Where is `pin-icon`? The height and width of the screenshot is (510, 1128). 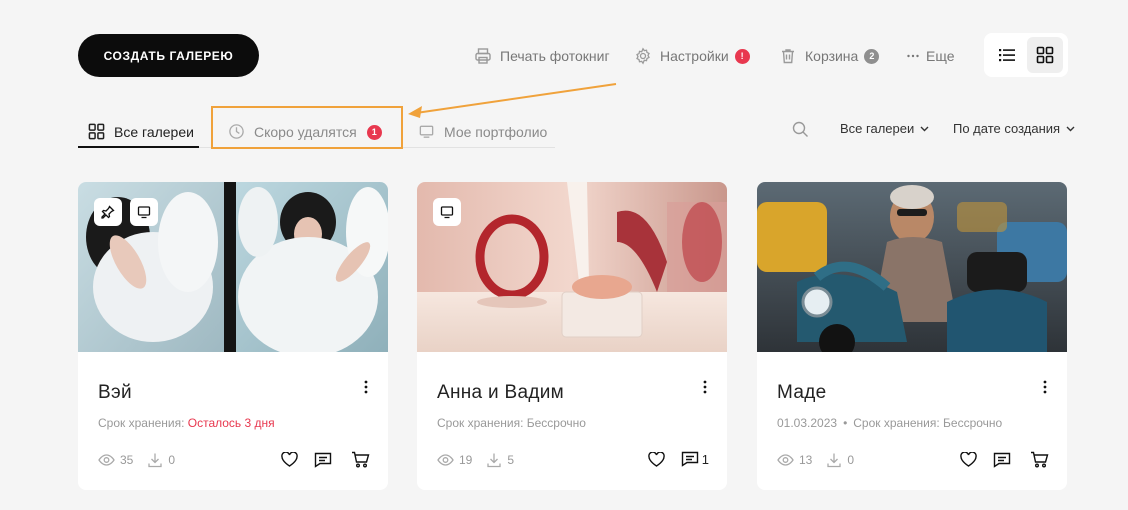 pin-icon is located at coordinates (108, 212).